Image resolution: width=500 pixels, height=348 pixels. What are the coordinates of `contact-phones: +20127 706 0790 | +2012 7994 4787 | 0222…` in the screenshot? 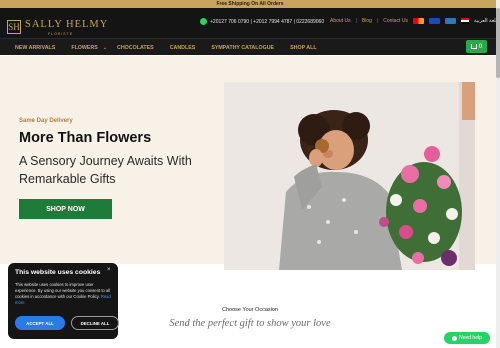 It's located at (262, 21).